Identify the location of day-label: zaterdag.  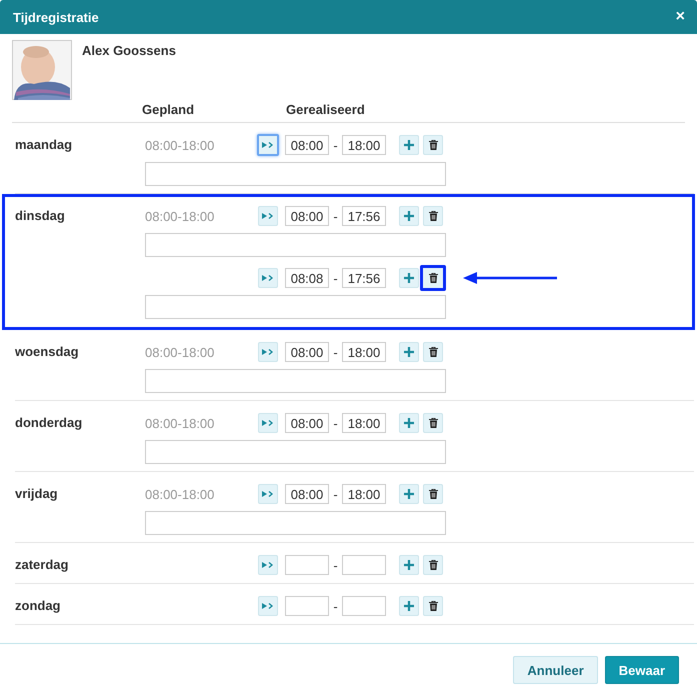
(41, 564).